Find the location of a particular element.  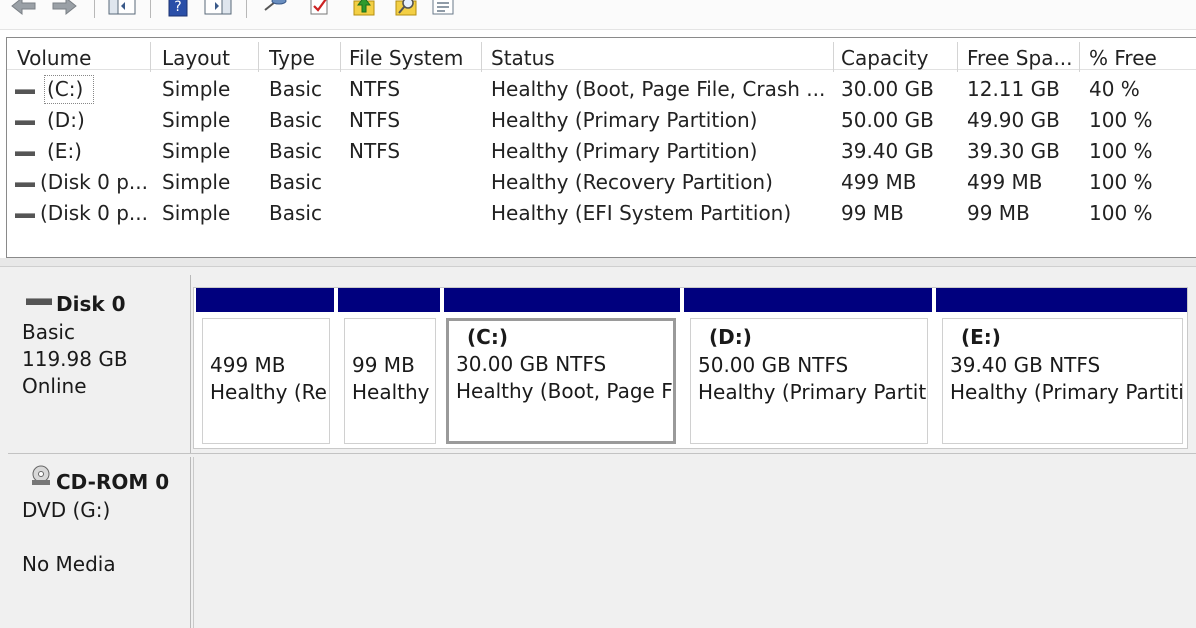

volume-name: (E:) is located at coordinates (64, 151).